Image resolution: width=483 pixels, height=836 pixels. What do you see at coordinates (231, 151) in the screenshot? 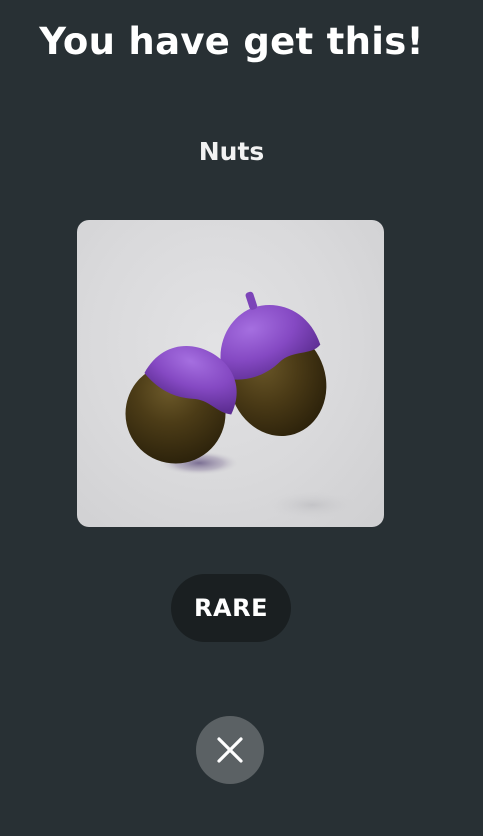
I see `item-name: Nuts` at bounding box center [231, 151].